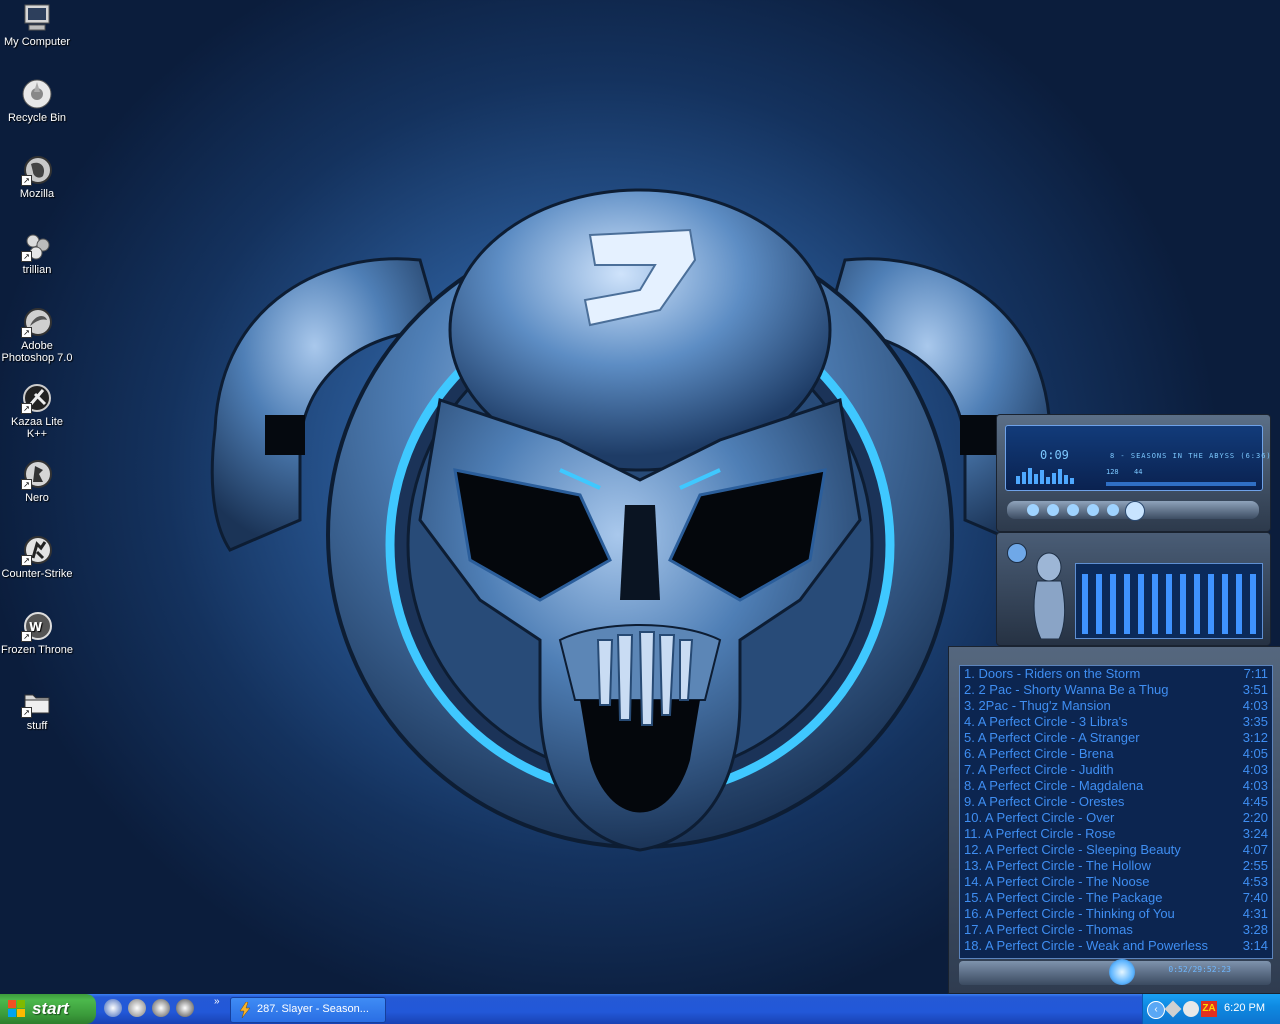 The height and width of the screenshot is (1024, 1280). Describe the element at coordinates (1244, 1008) in the screenshot. I see `tray-clock: 6:20 PM` at that location.